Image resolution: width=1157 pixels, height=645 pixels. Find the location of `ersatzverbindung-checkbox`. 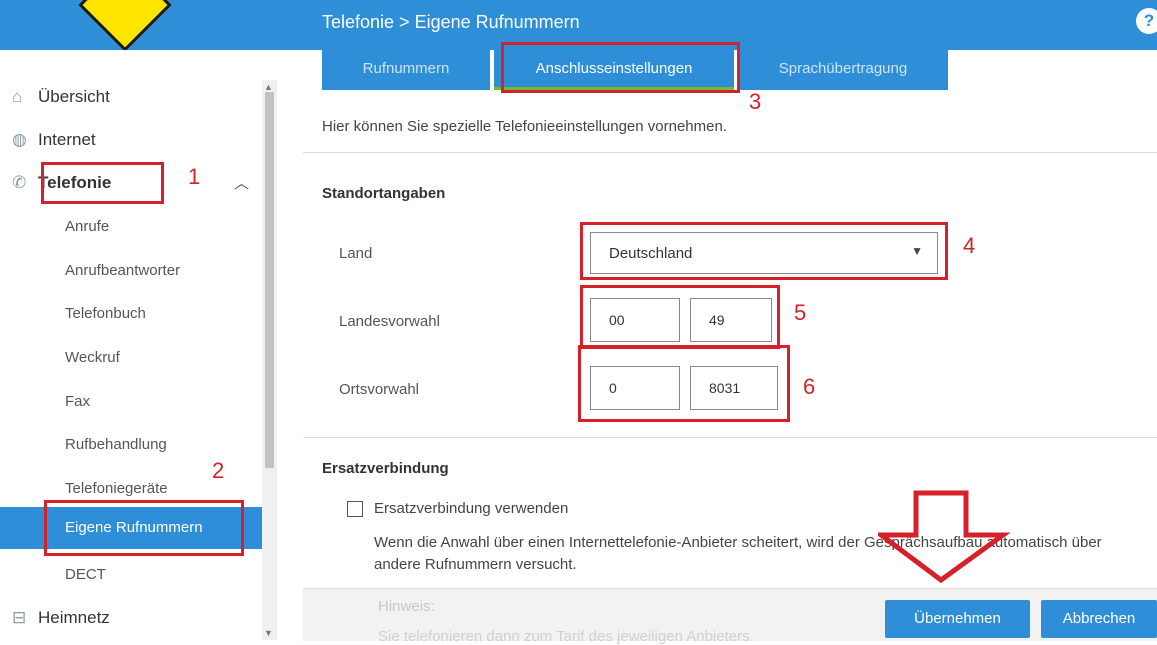

ersatzverbindung-checkbox is located at coordinates (355, 509).